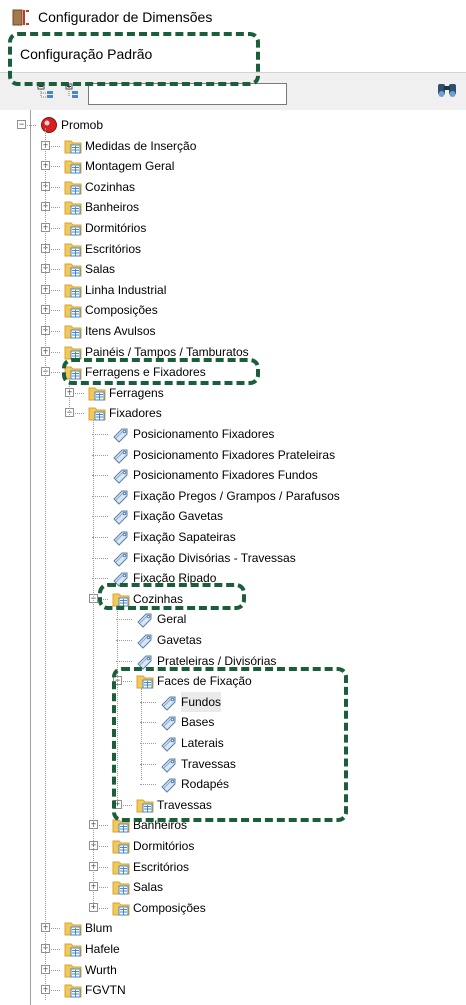 This screenshot has height=1005, width=466. I want to click on tree-node-cozinhas-item: Geral, so click(233, 619).